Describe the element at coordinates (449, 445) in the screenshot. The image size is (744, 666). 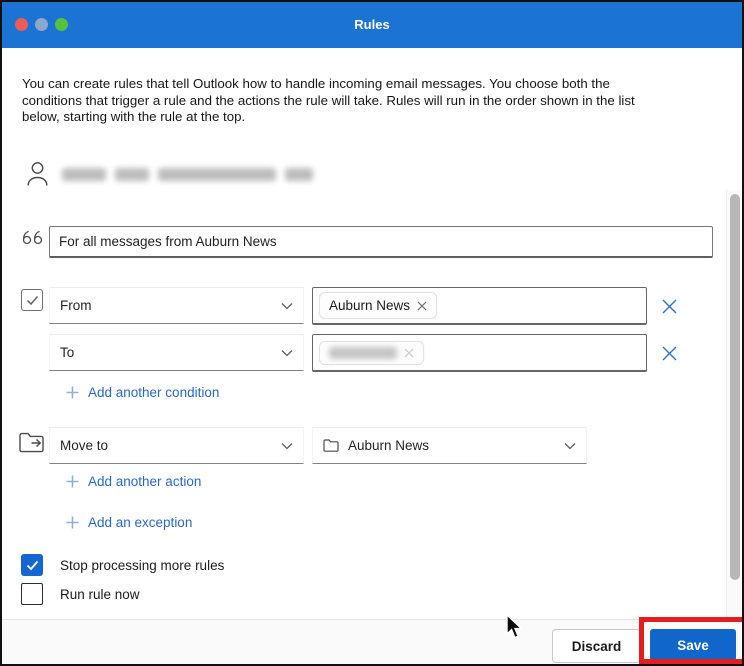
I see `action-folder-dropdown: Auburn News` at that location.